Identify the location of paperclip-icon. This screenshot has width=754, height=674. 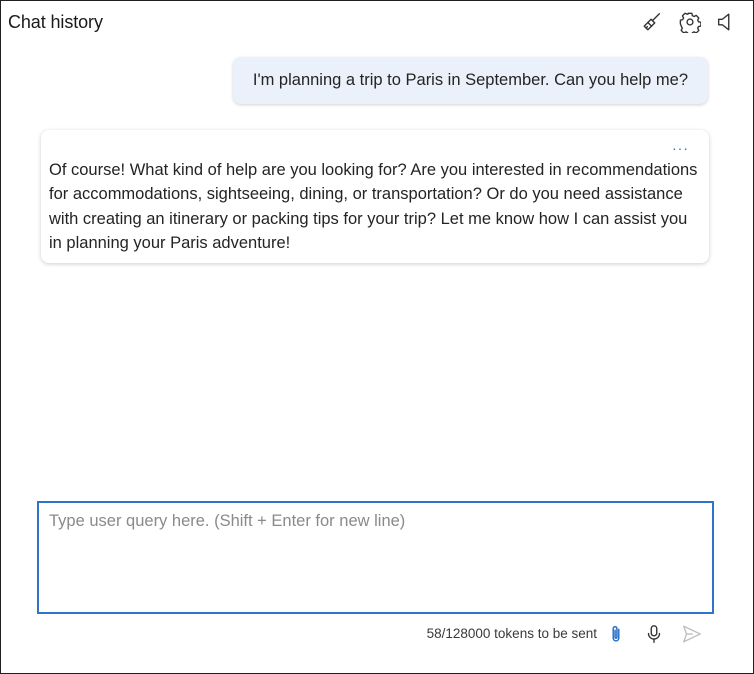
(616, 634).